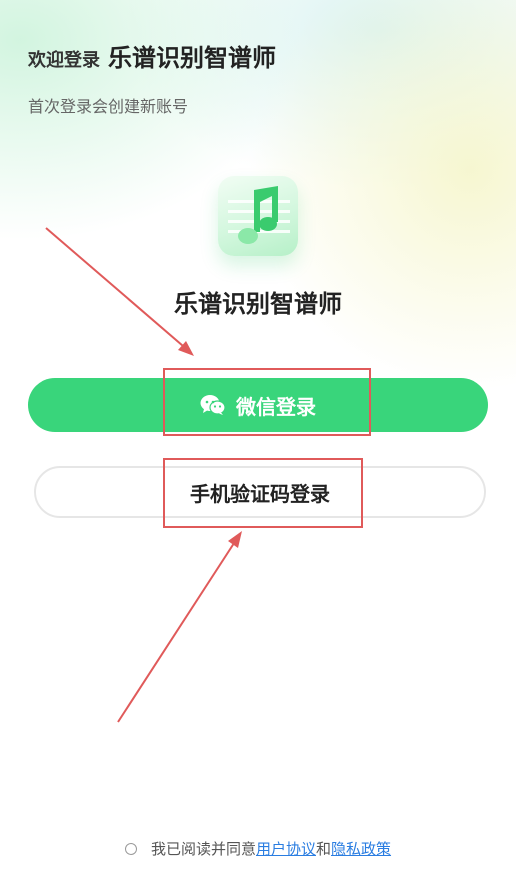 This screenshot has width=516, height=890. Describe the element at coordinates (130, 848) in the screenshot. I see `agree-radio` at that location.